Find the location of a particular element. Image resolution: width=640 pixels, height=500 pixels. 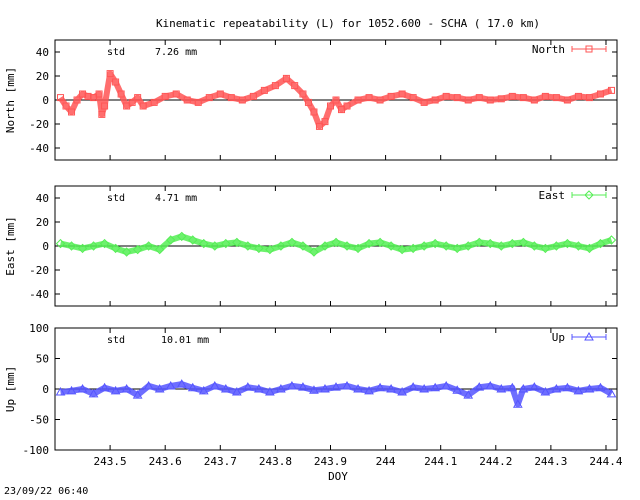

x-tick-label: 244.3 is located at coordinates (550, 461).